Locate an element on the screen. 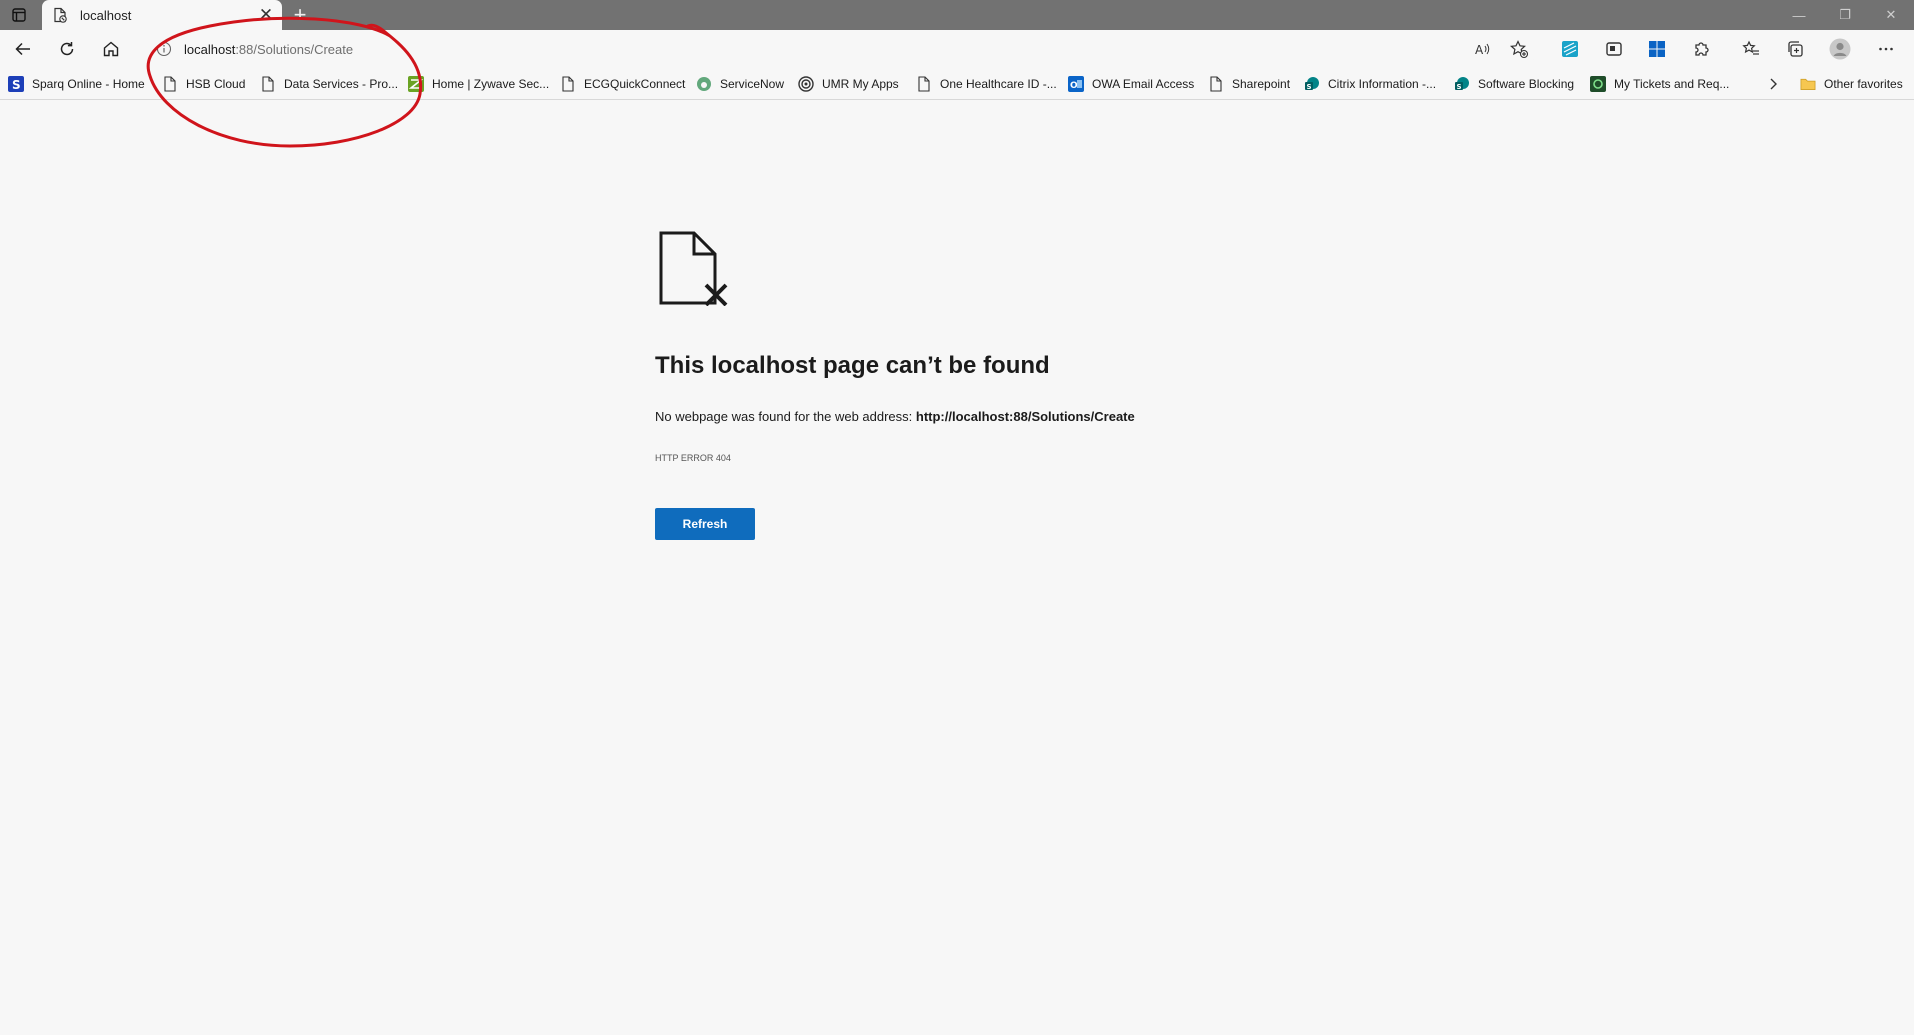 The height and width of the screenshot is (1035, 1914). avatar-icon is located at coordinates (1840, 49).